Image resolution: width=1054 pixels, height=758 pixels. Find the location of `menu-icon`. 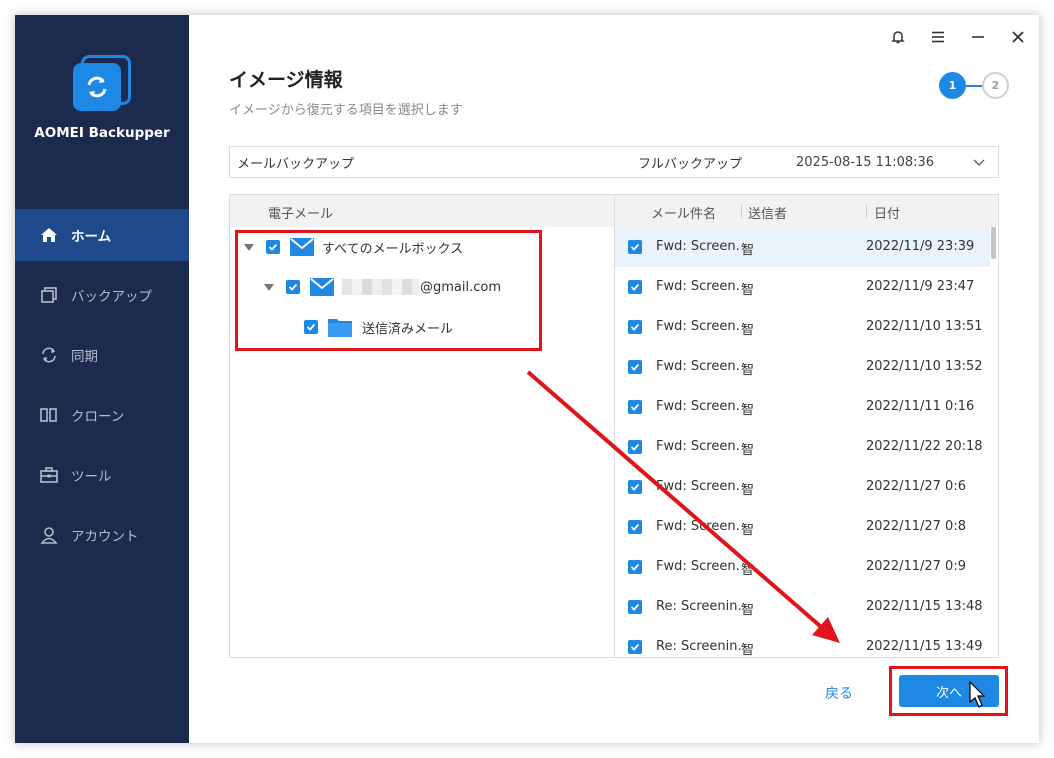

menu-icon is located at coordinates (938, 37).